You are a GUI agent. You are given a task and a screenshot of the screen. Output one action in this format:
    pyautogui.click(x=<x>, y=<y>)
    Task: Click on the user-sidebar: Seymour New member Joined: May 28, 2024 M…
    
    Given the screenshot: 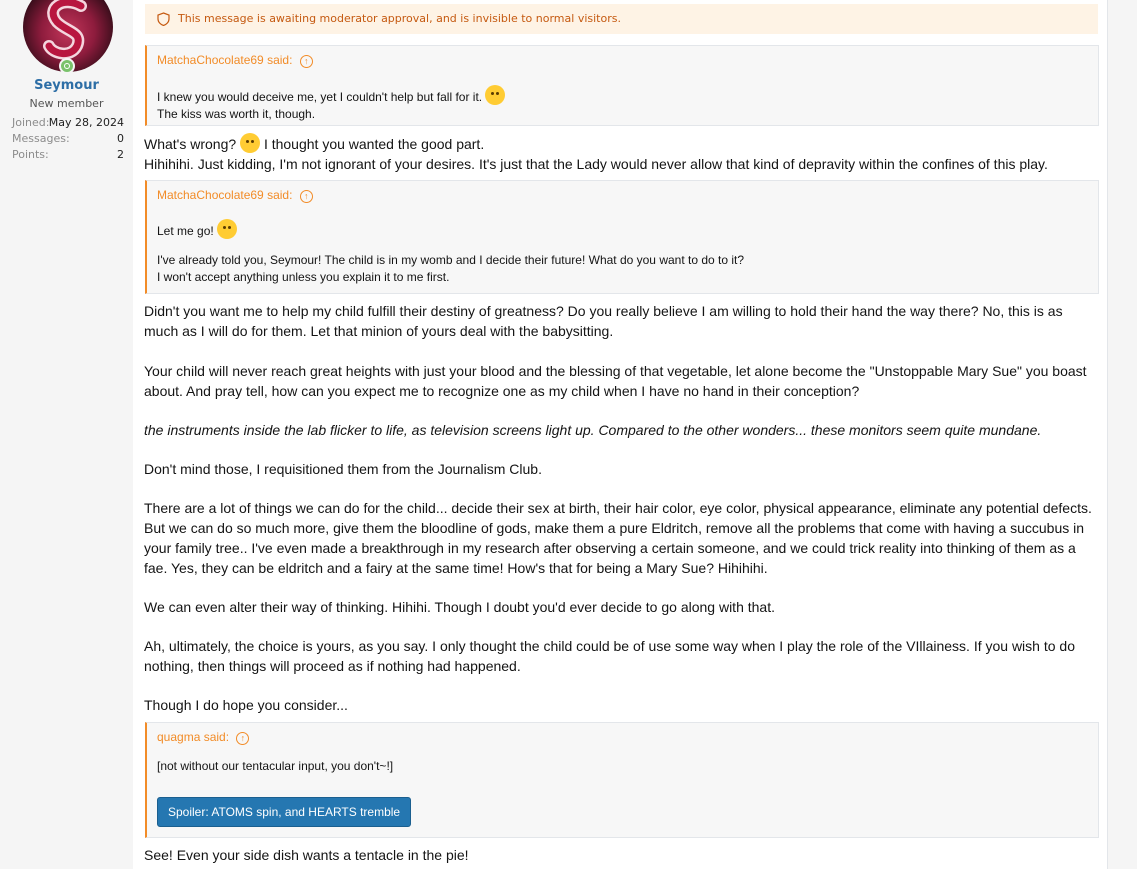 What is the action you would take?
    pyautogui.click(x=67, y=434)
    